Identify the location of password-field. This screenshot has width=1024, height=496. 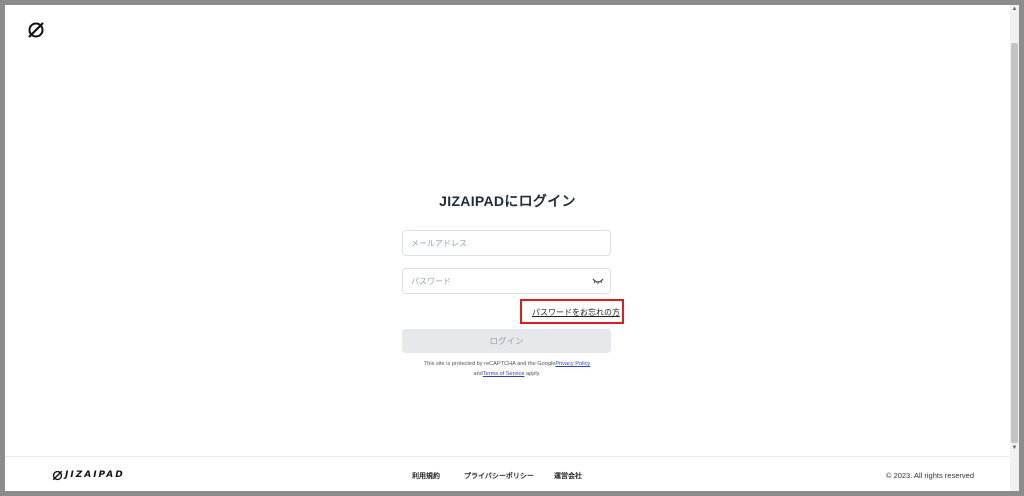
(506, 281).